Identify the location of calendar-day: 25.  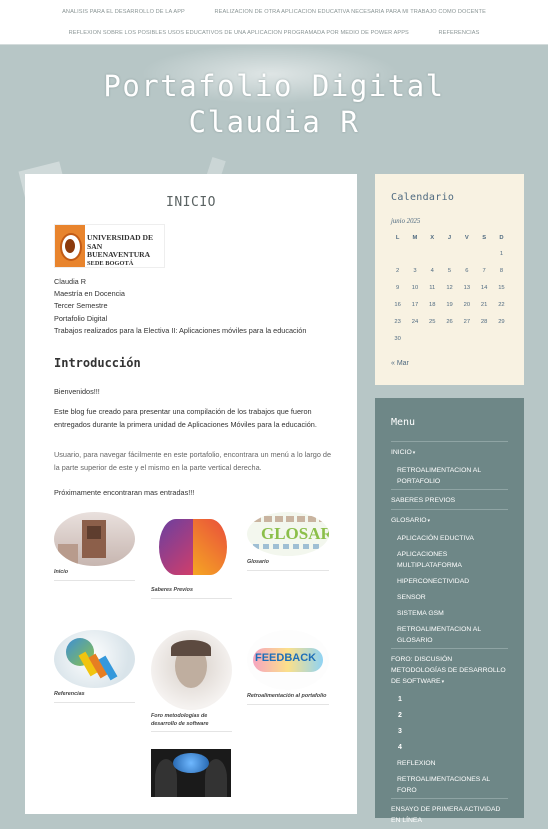
(432, 321).